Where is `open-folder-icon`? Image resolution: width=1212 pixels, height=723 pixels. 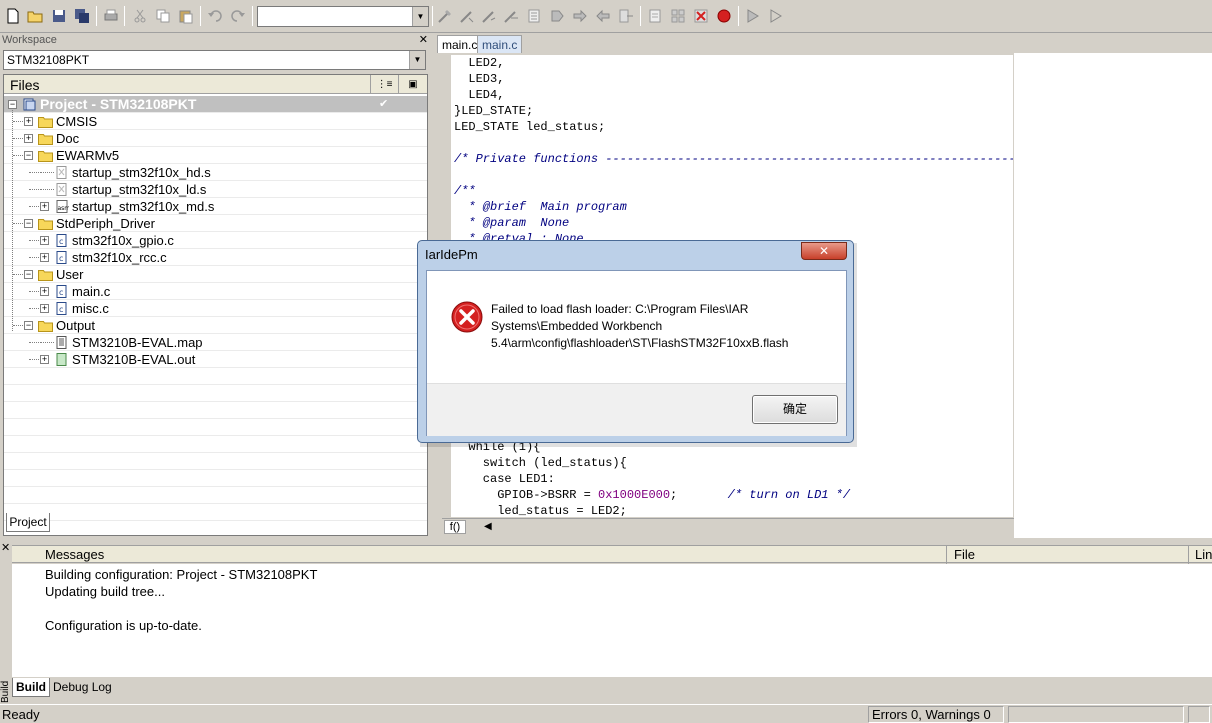 open-folder-icon is located at coordinates (35, 16).